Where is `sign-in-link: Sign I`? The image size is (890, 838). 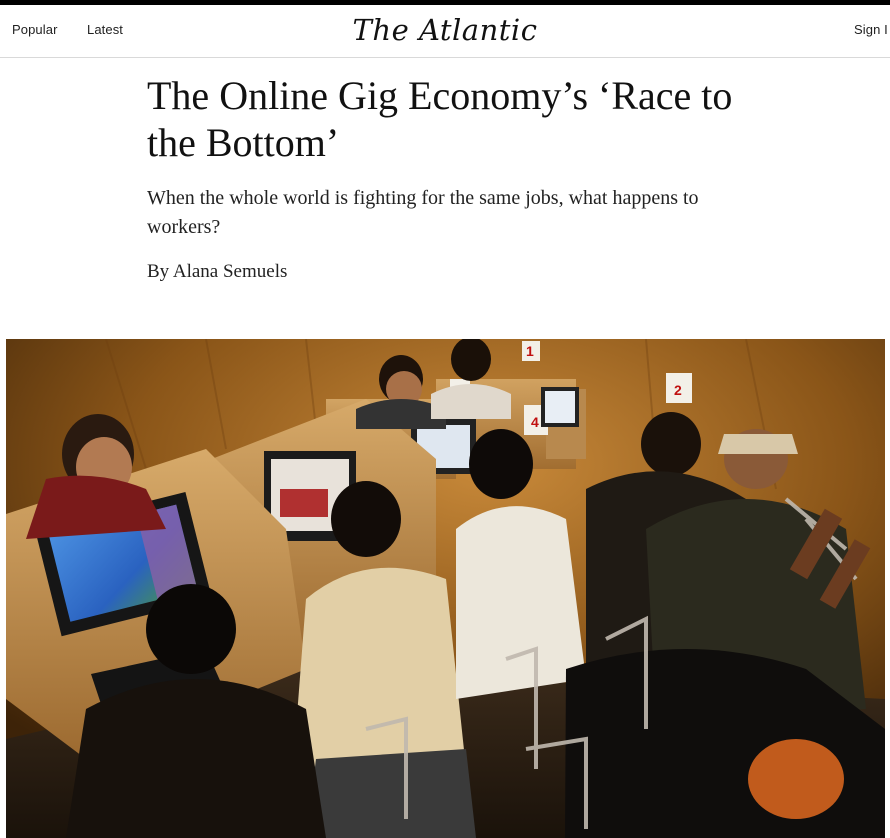
sign-in-link: Sign I is located at coordinates (871, 29).